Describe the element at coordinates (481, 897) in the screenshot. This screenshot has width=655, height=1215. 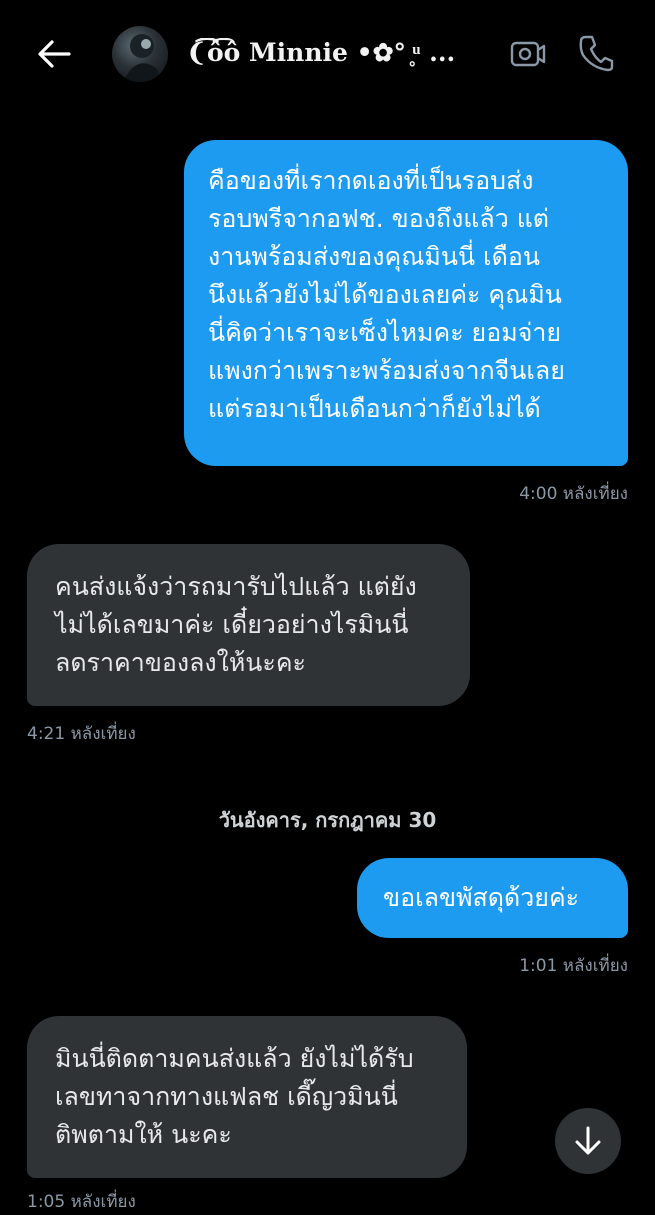
I see `message-text: ขอเลขพัสดุด้วยค่ะ` at that location.